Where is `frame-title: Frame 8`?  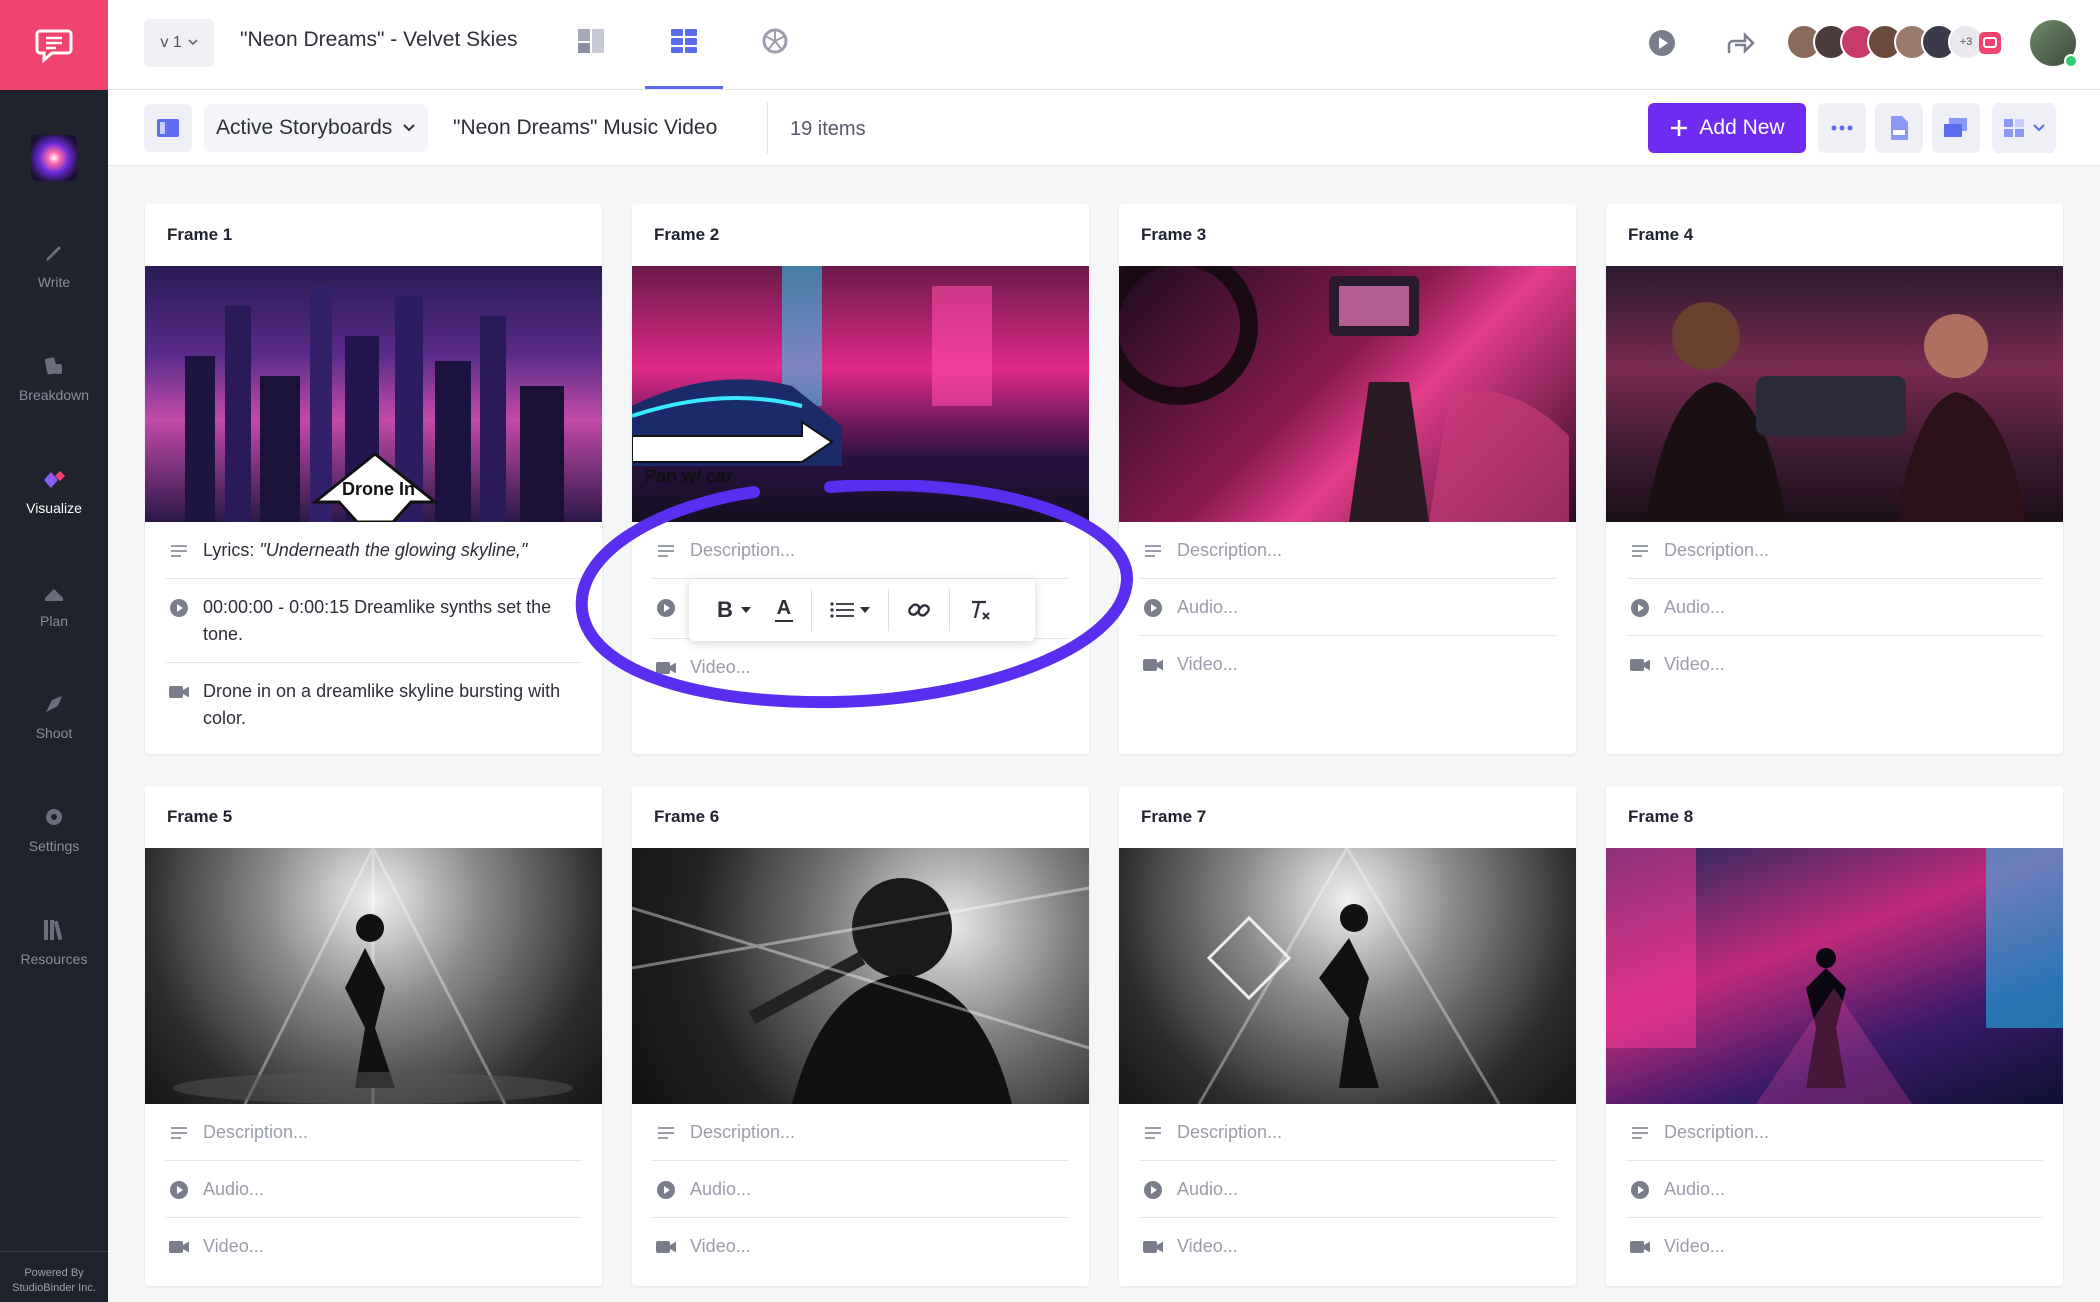
frame-title: Frame 8 is located at coordinates (1661, 816).